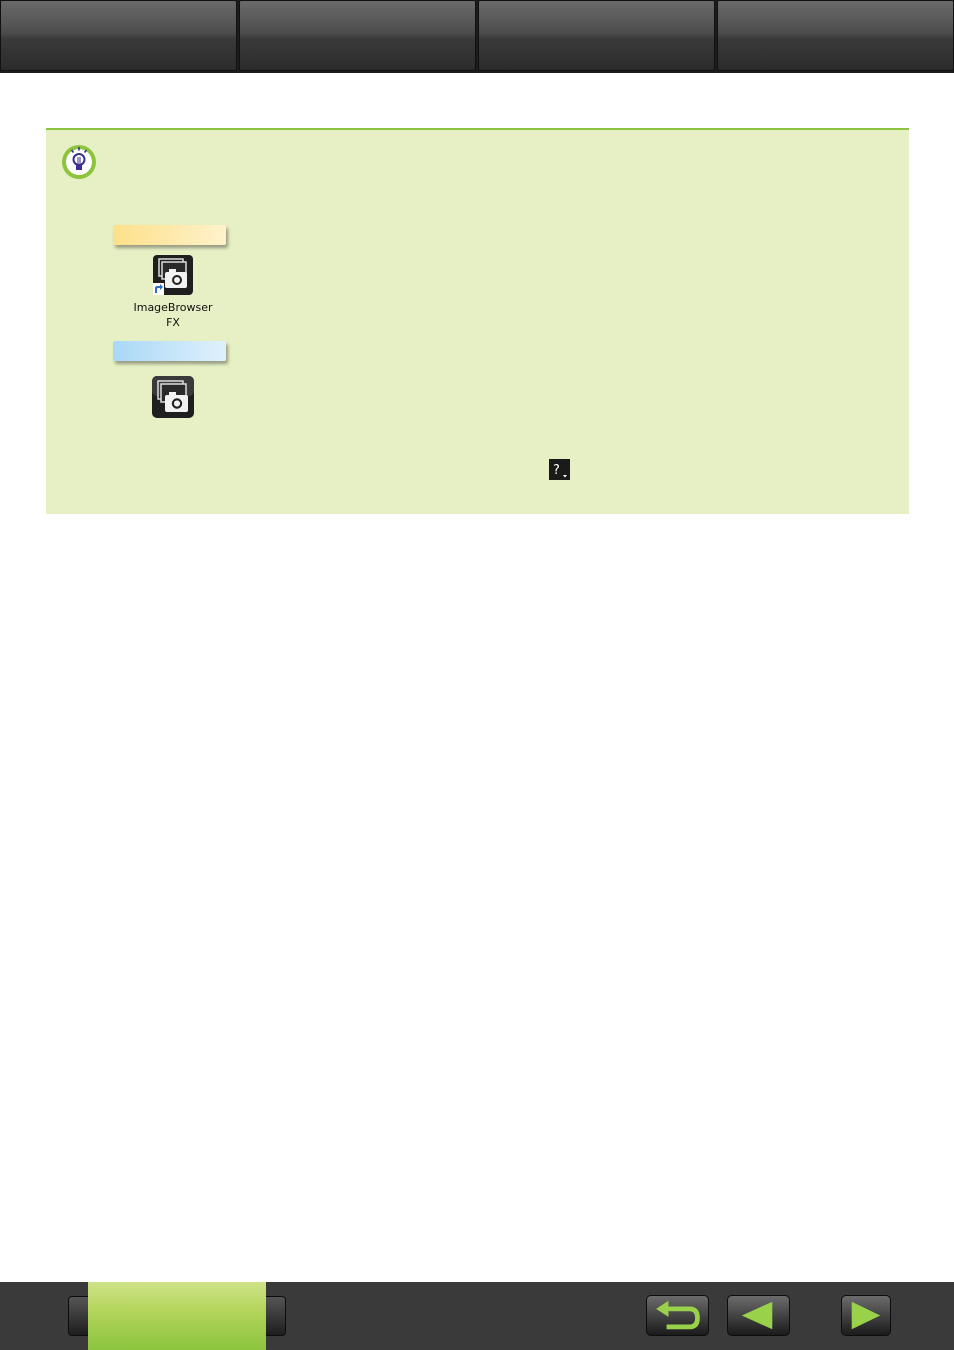 Image resolution: width=954 pixels, height=1350 pixels. Describe the element at coordinates (173, 397) in the screenshot. I see `imagebrowser-dock-icon` at that location.